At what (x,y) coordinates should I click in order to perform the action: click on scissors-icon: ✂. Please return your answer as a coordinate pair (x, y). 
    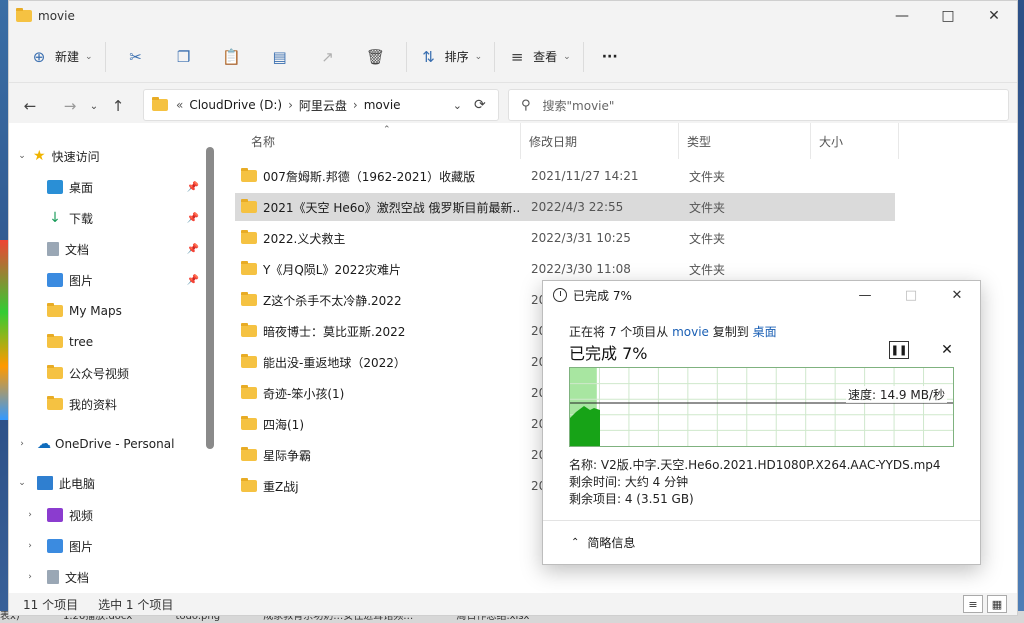
    Looking at the image, I should click on (135, 56).